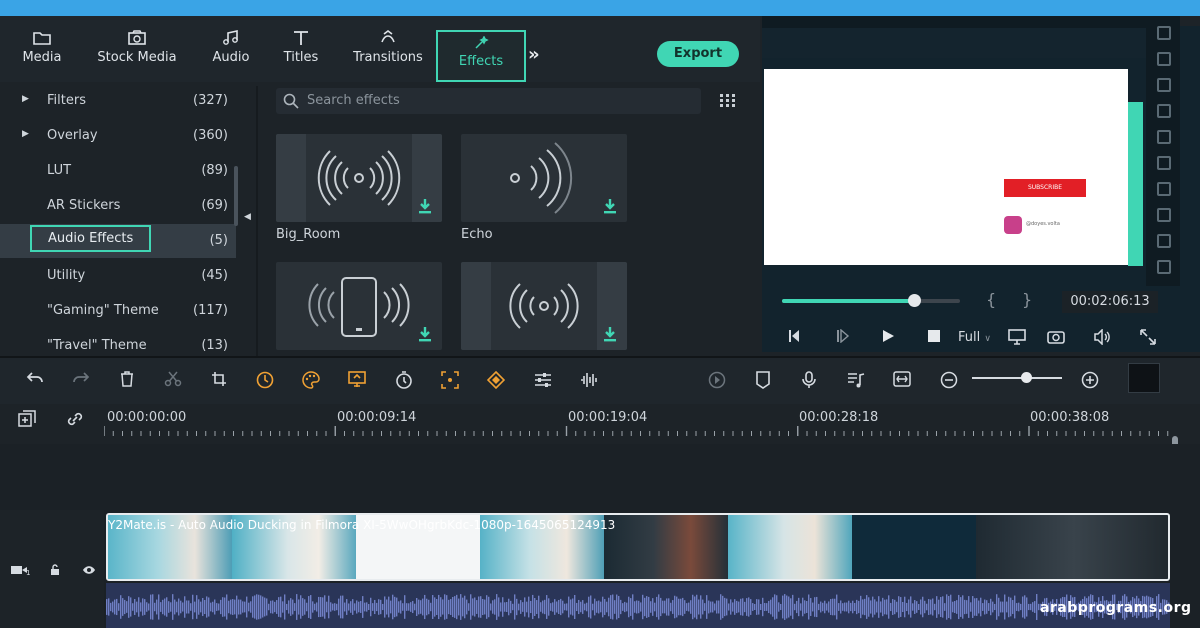  Describe the element at coordinates (236, 196) in the screenshot. I see `category-scrollbar` at that location.